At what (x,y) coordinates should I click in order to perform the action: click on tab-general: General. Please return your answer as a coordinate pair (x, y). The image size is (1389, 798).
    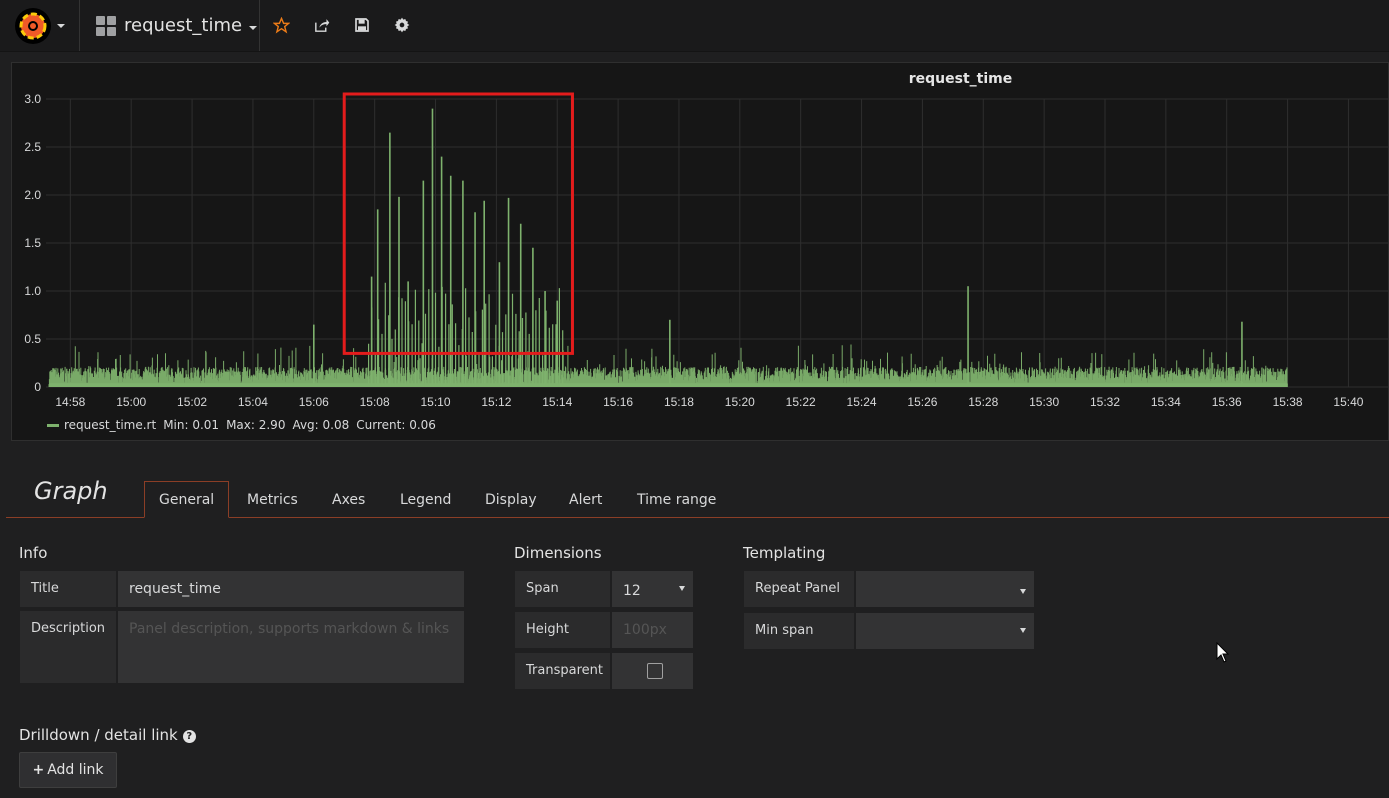
    Looking at the image, I should click on (187, 499).